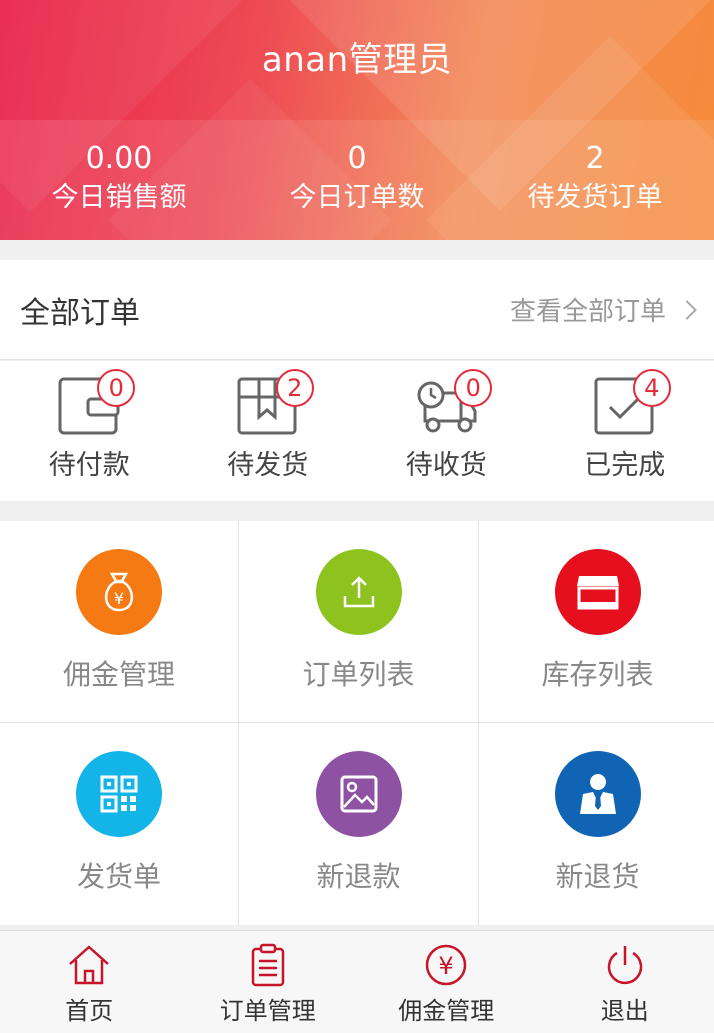 This screenshot has width=714, height=1033. What do you see at coordinates (595, 158) in the screenshot?
I see `stat-value: 2` at bounding box center [595, 158].